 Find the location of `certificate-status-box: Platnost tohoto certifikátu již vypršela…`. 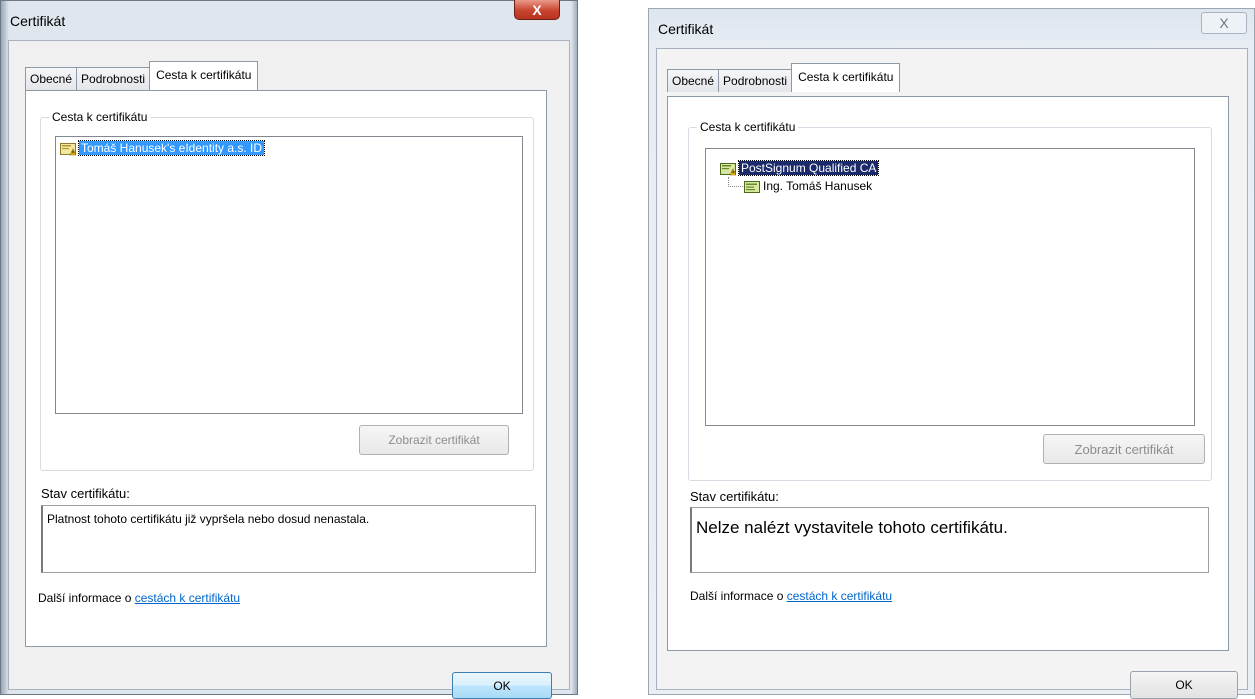

certificate-status-box: Platnost tohoto certifikátu již vypršela… is located at coordinates (288, 539).